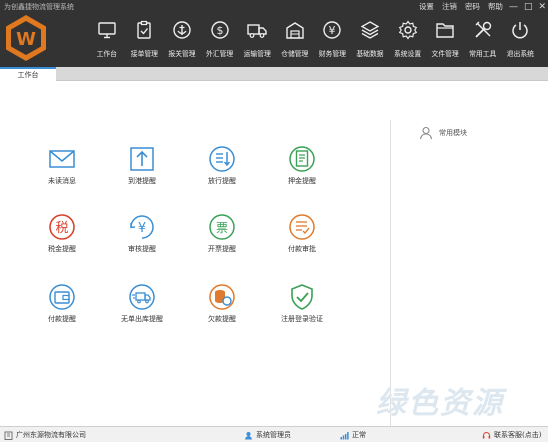 The image size is (548, 442). I want to click on nav-customs: 报关管理, so click(182, 41).